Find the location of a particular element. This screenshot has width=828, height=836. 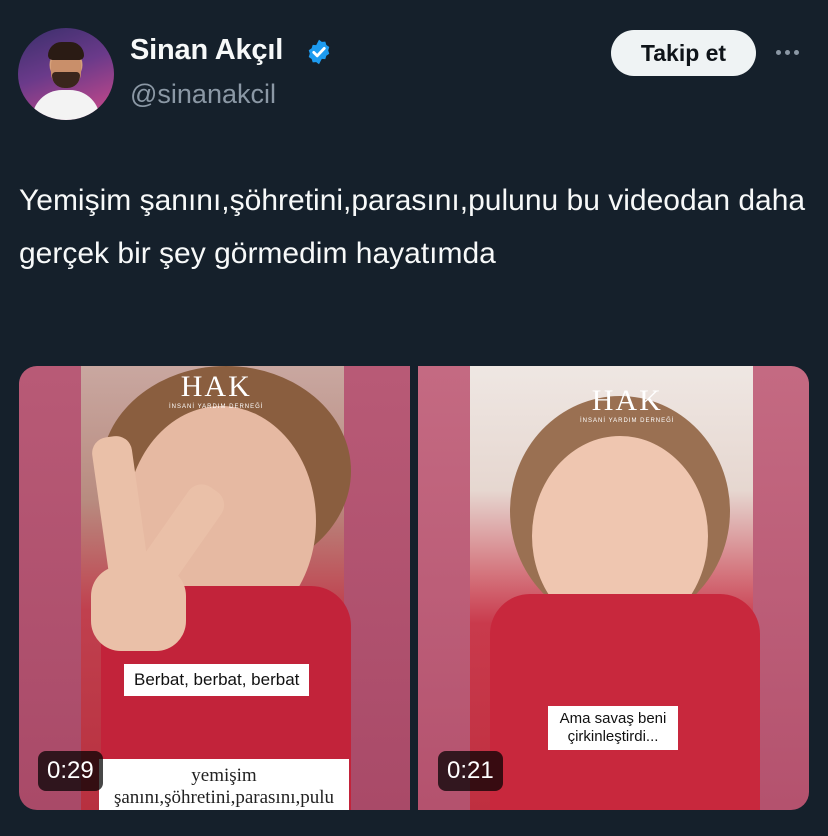

video-subtitle: Berbat, berbat, berbat is located at coordinates (217, 680).